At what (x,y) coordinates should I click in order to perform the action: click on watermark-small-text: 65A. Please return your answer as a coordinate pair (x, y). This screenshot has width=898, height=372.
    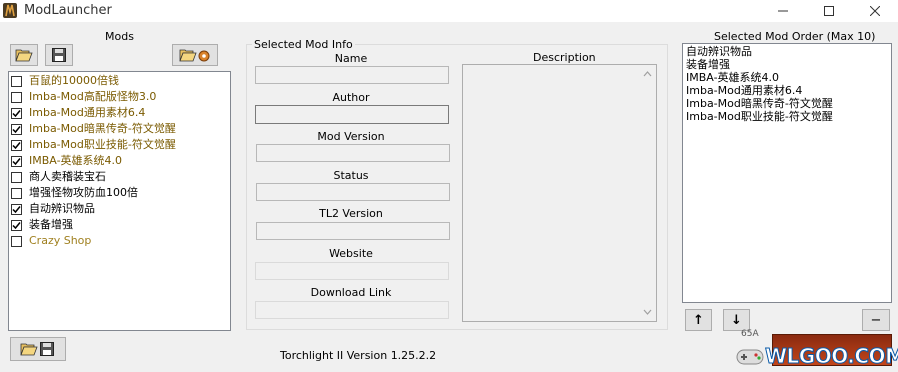
    Looking at the image, I should click on (750, 334).